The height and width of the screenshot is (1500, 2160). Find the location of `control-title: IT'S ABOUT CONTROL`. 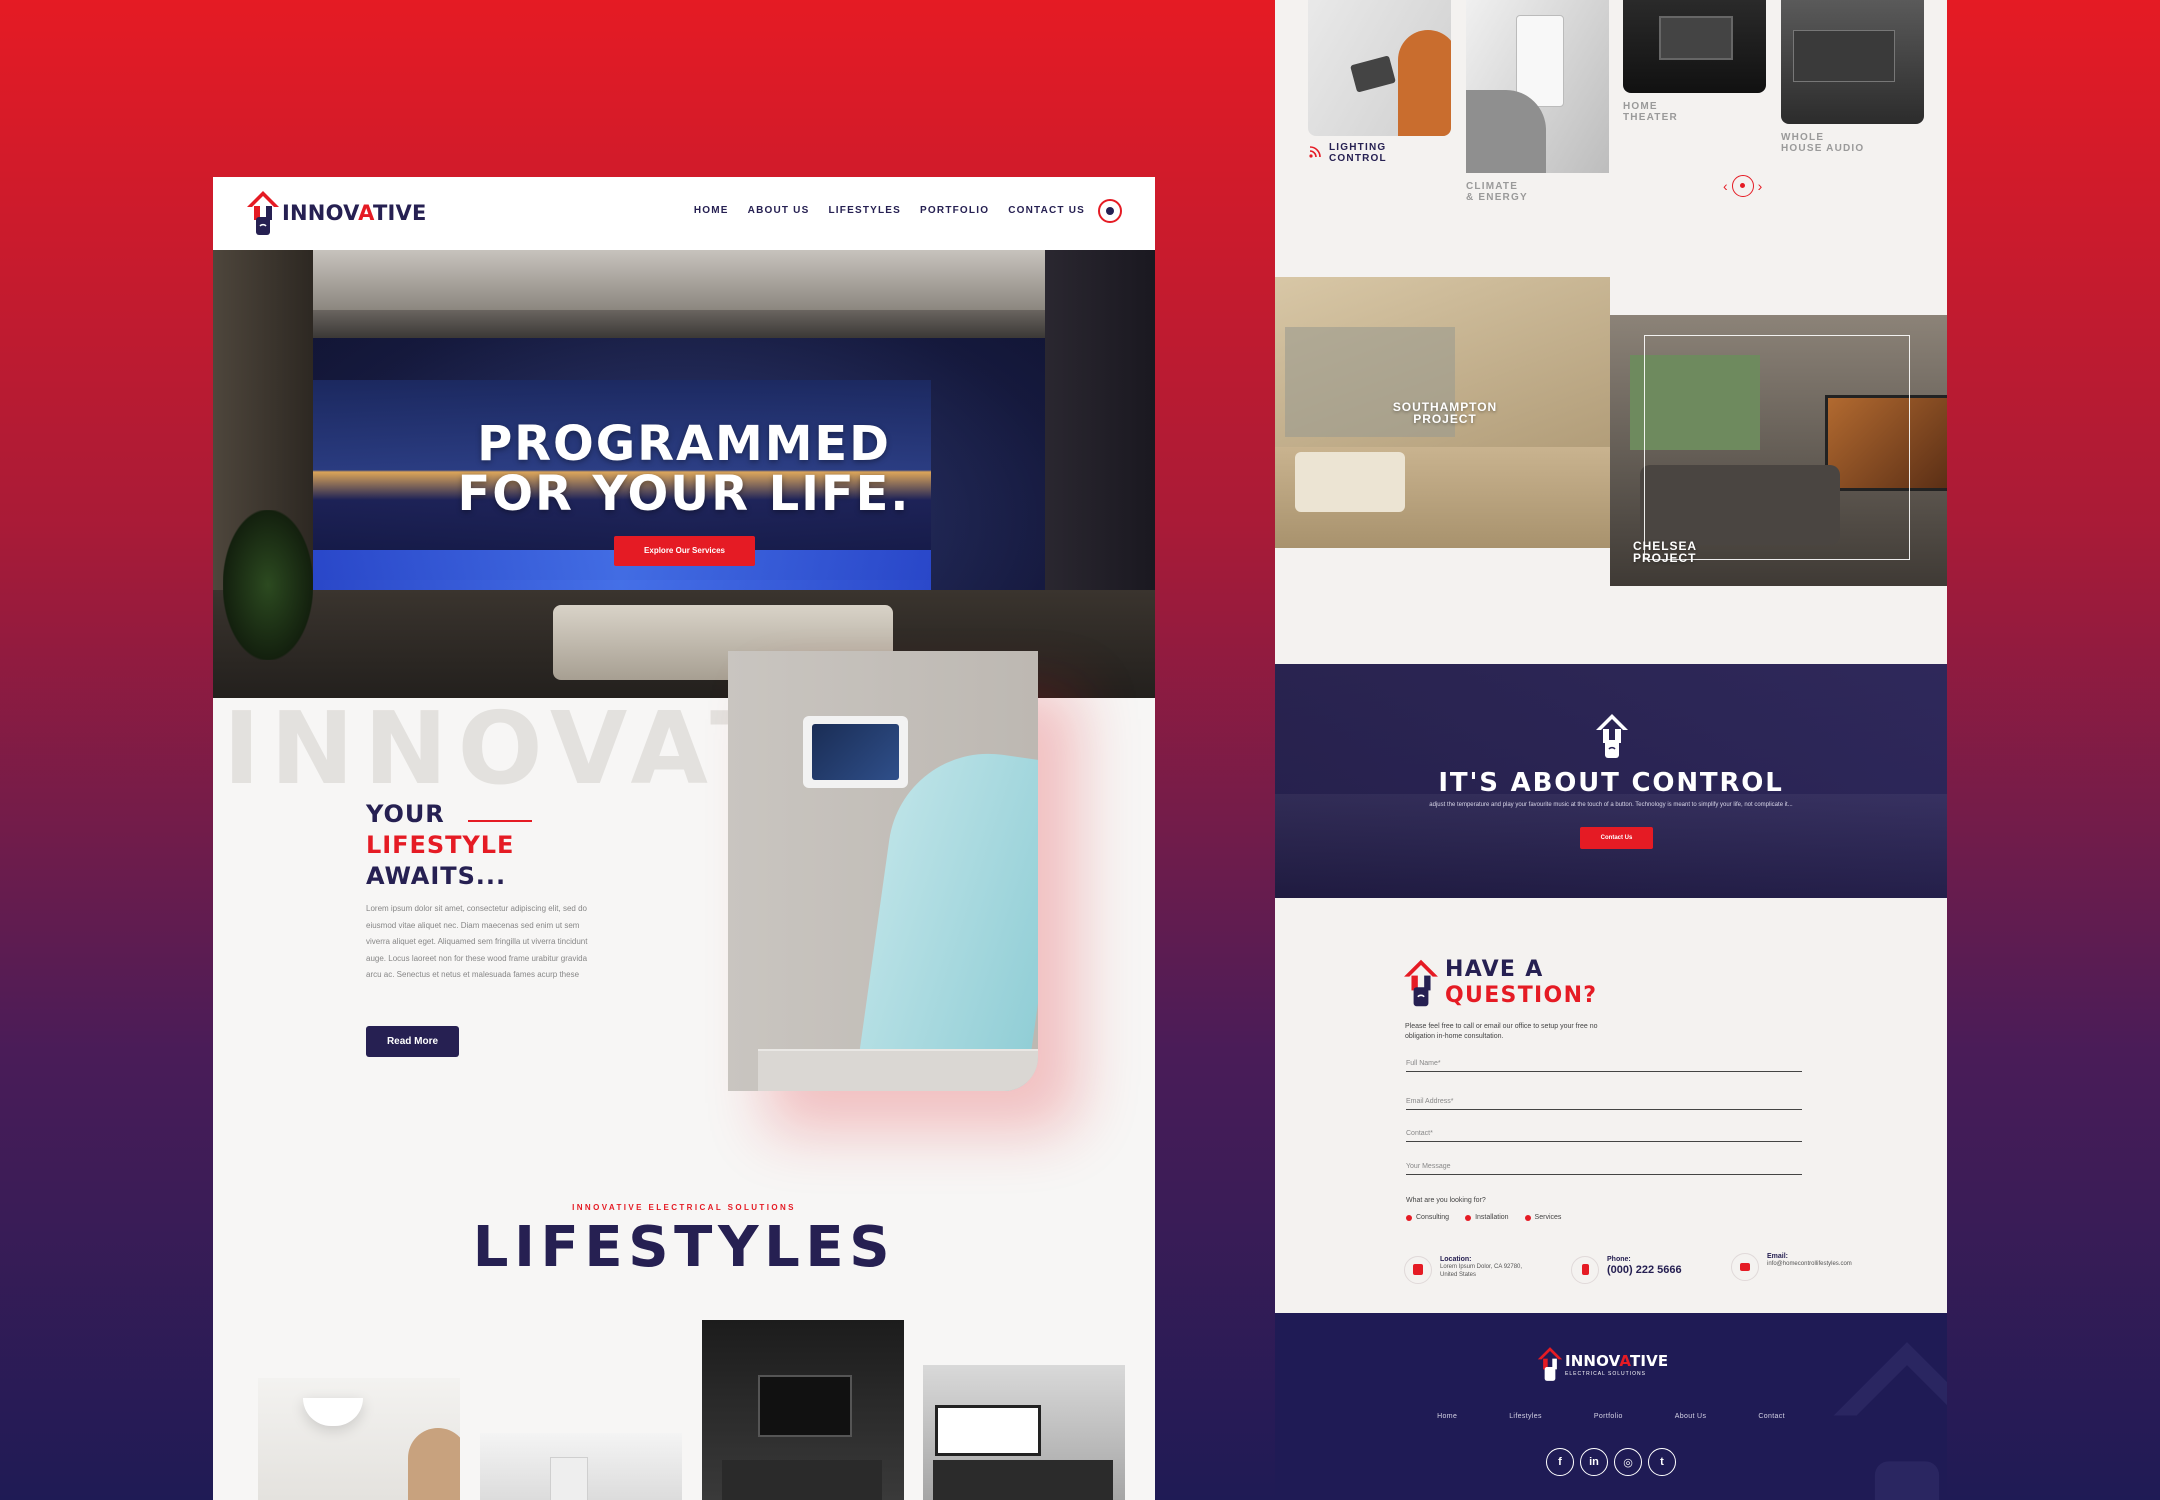

control-title: IT'S ABOUT CONTROL is located at coordinates (1611, 783).